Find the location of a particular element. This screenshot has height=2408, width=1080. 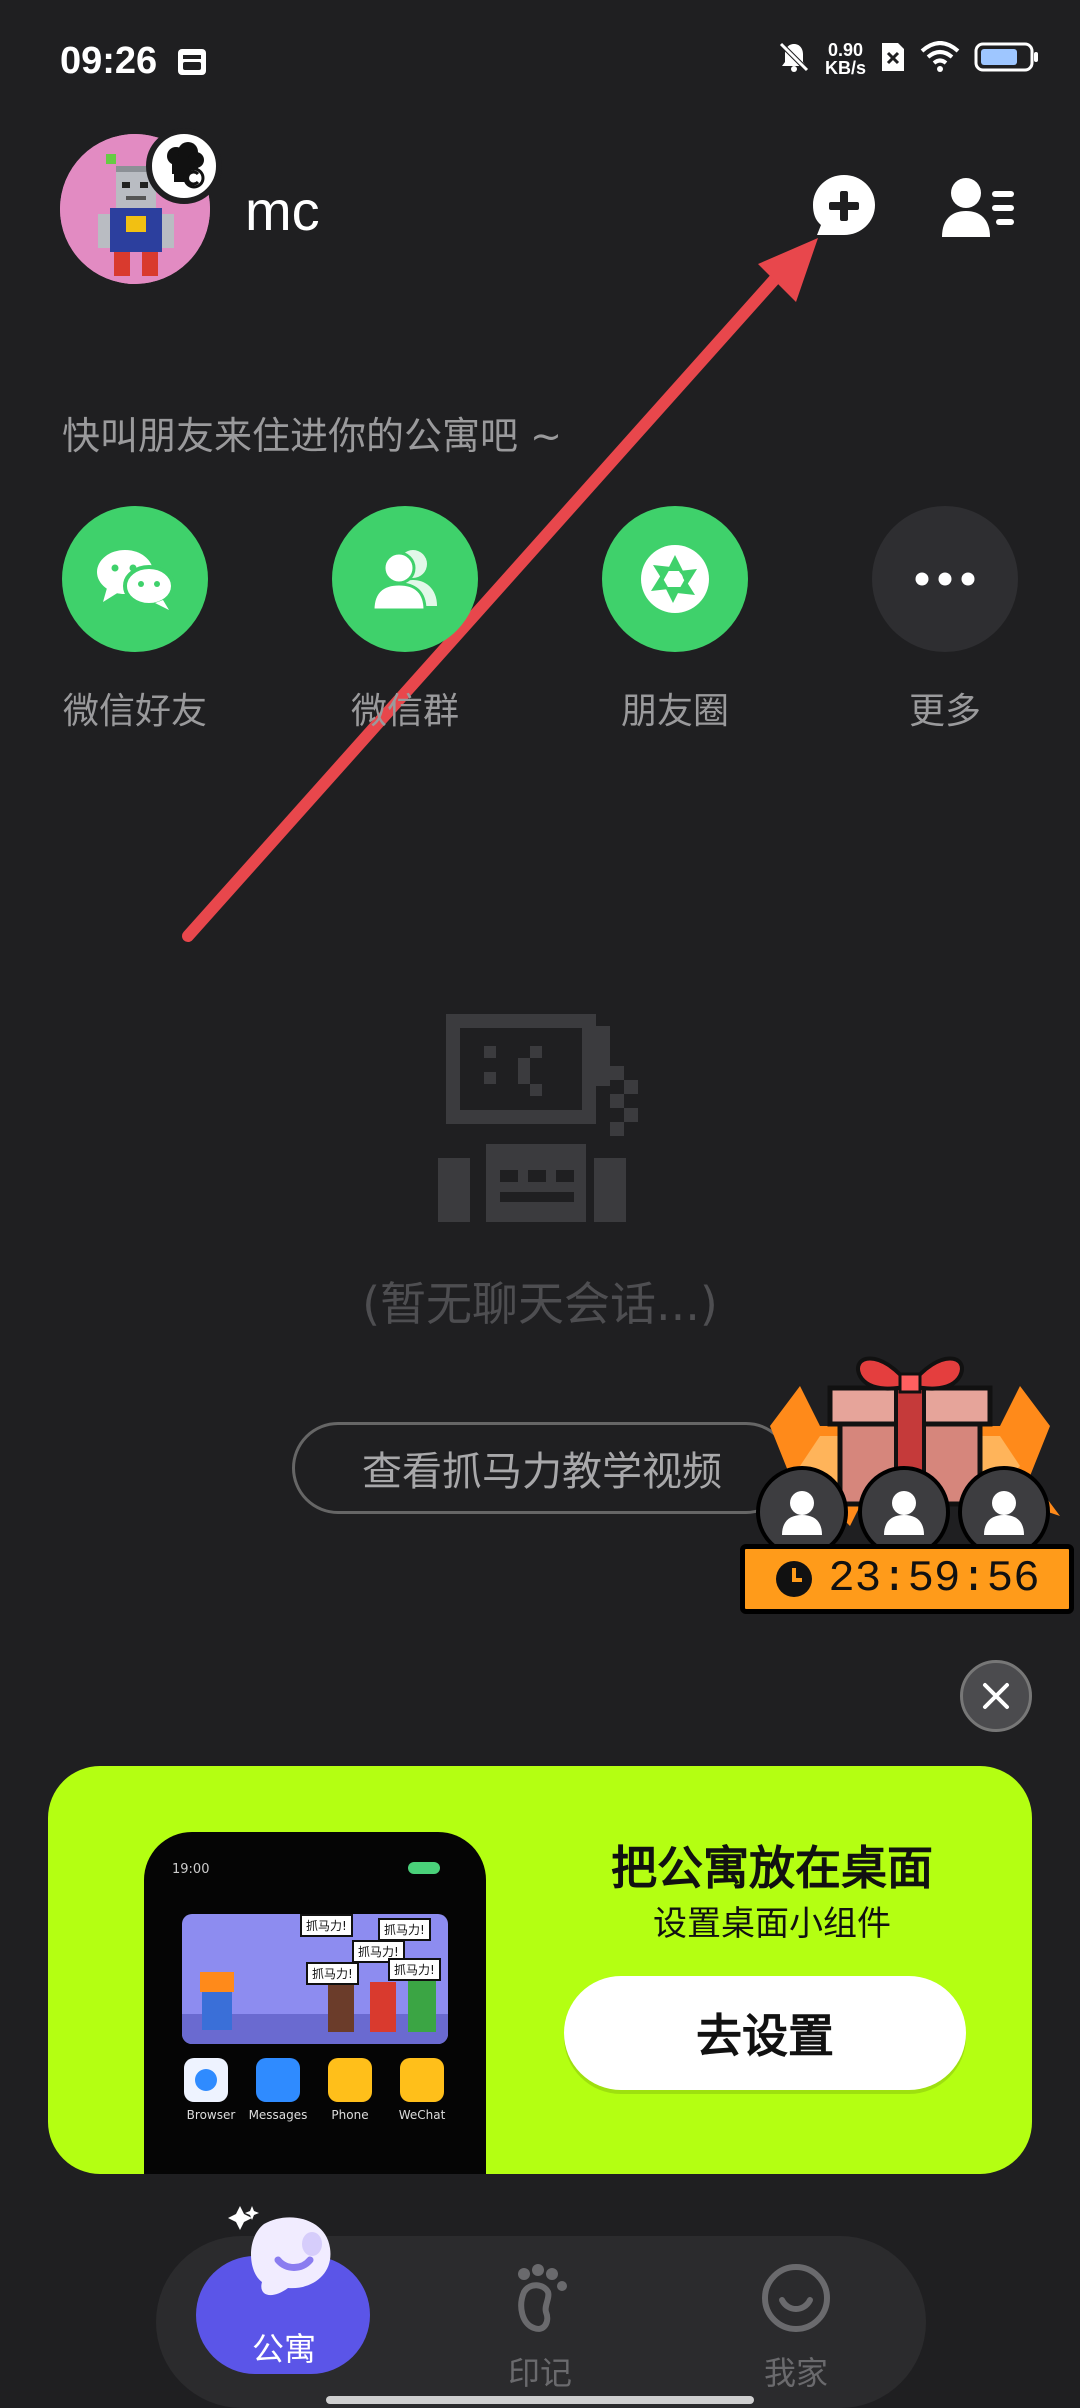

network-speed: 0.90 KB/s is located at coordinates (845, 59).